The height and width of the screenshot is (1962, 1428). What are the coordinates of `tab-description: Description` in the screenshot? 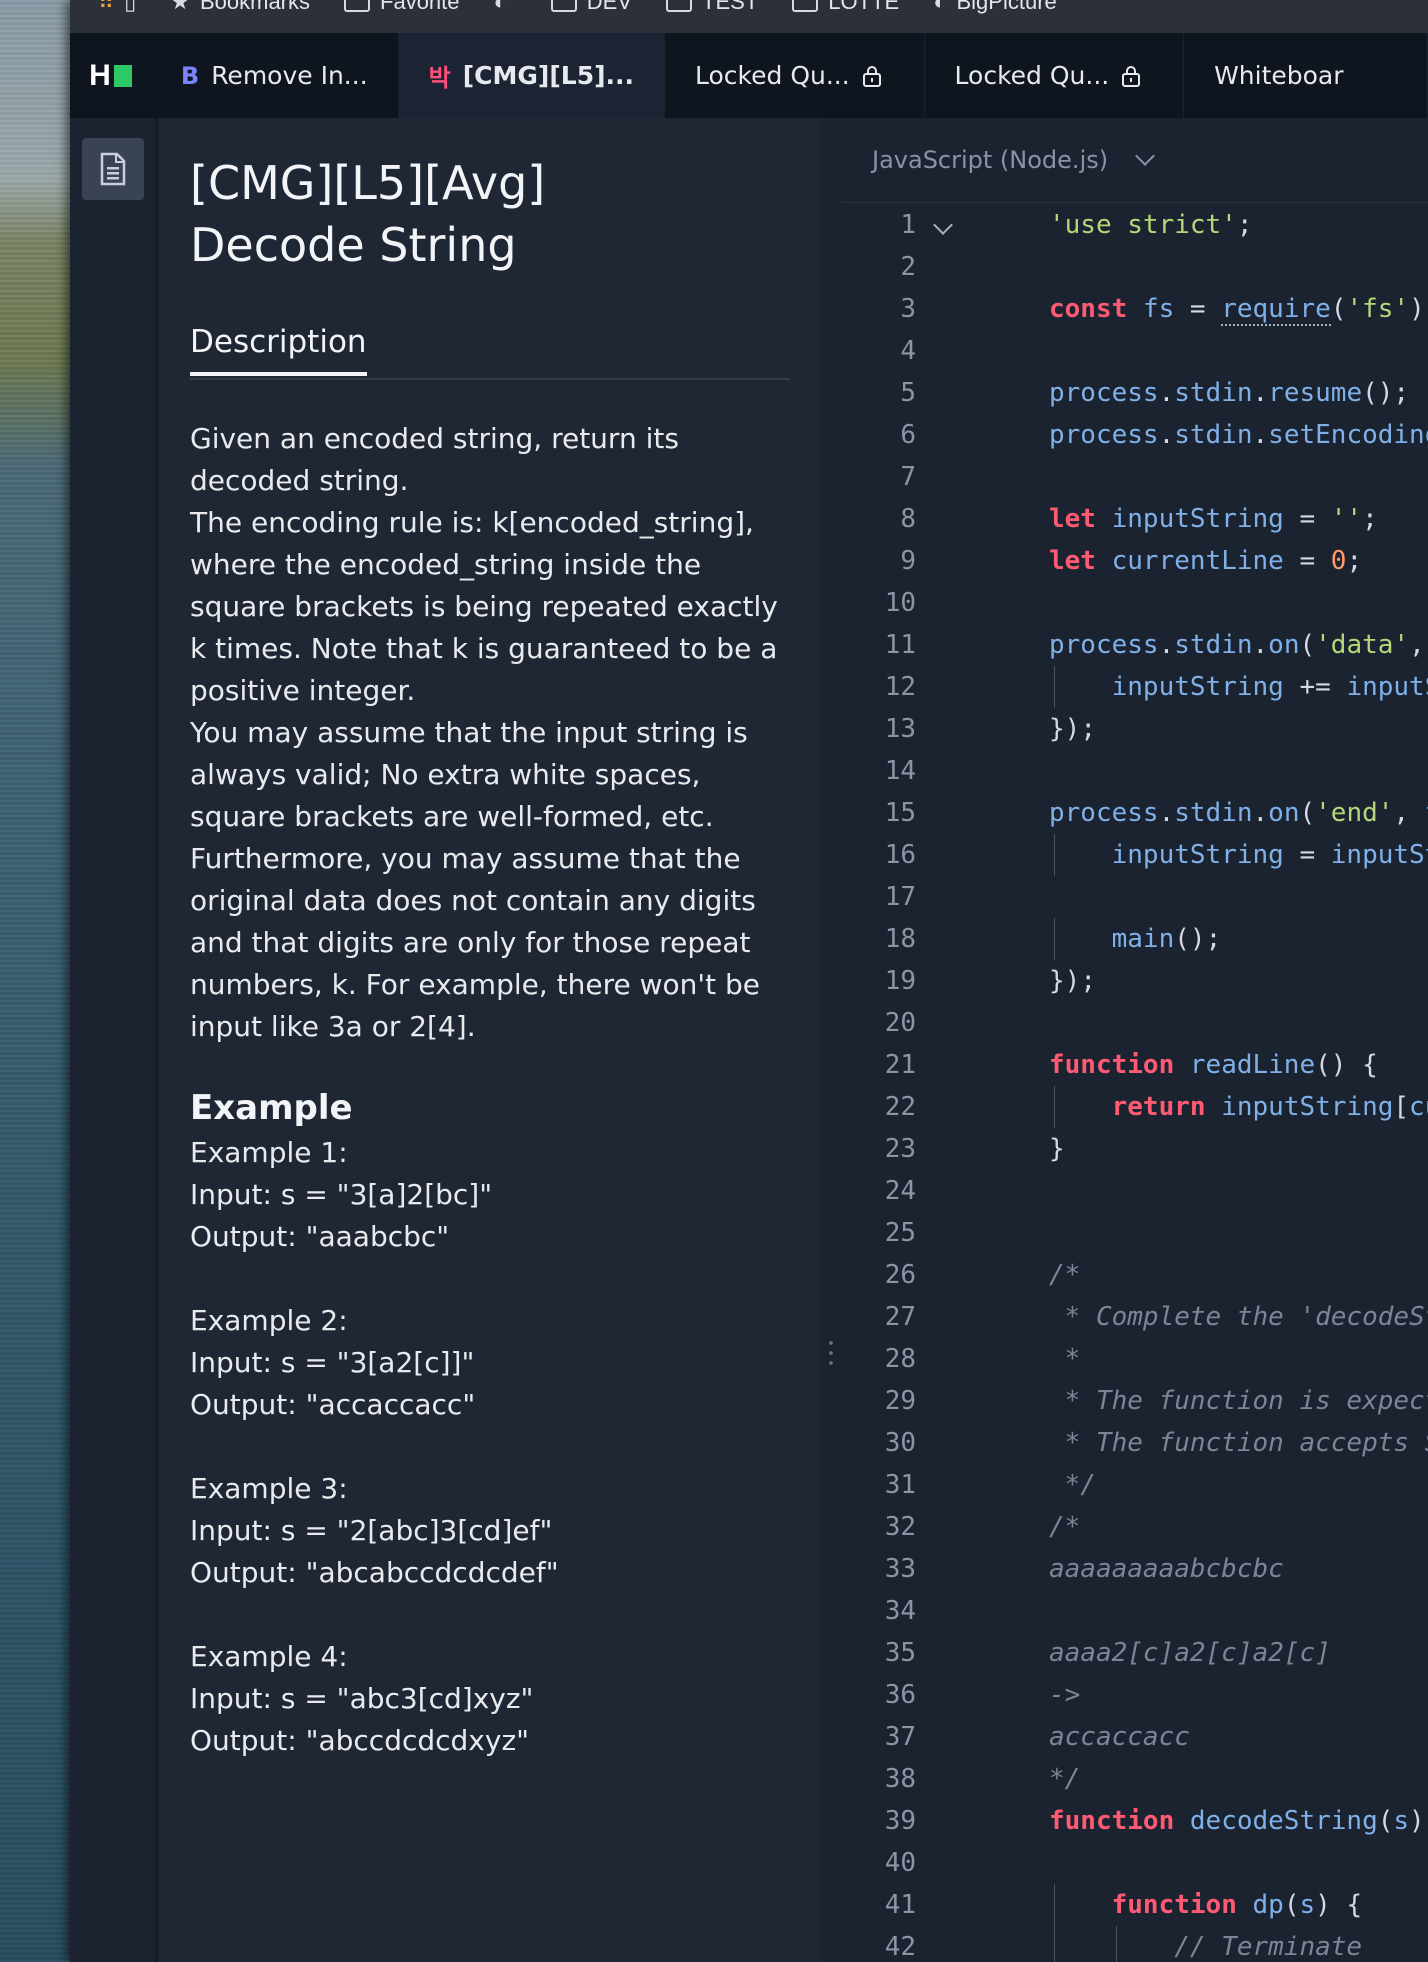 It's located at (278, 350).